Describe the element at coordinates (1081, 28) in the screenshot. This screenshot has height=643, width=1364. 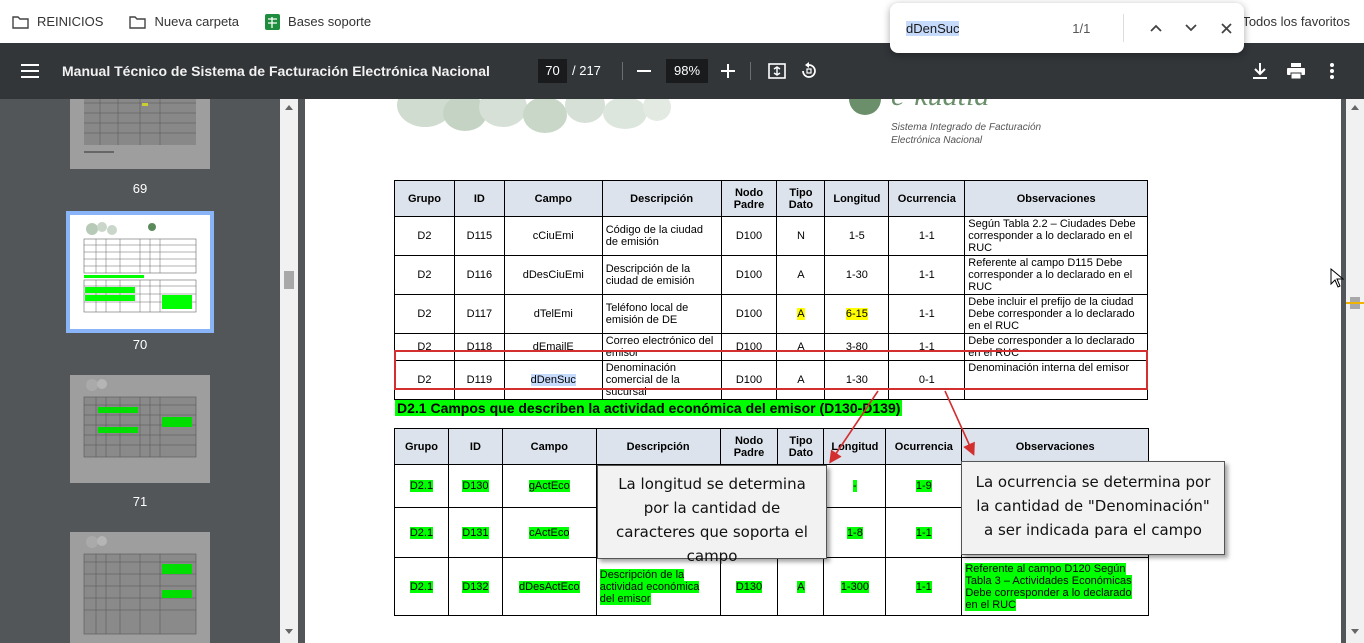
I see `find-match-count: 1/1` at that location.